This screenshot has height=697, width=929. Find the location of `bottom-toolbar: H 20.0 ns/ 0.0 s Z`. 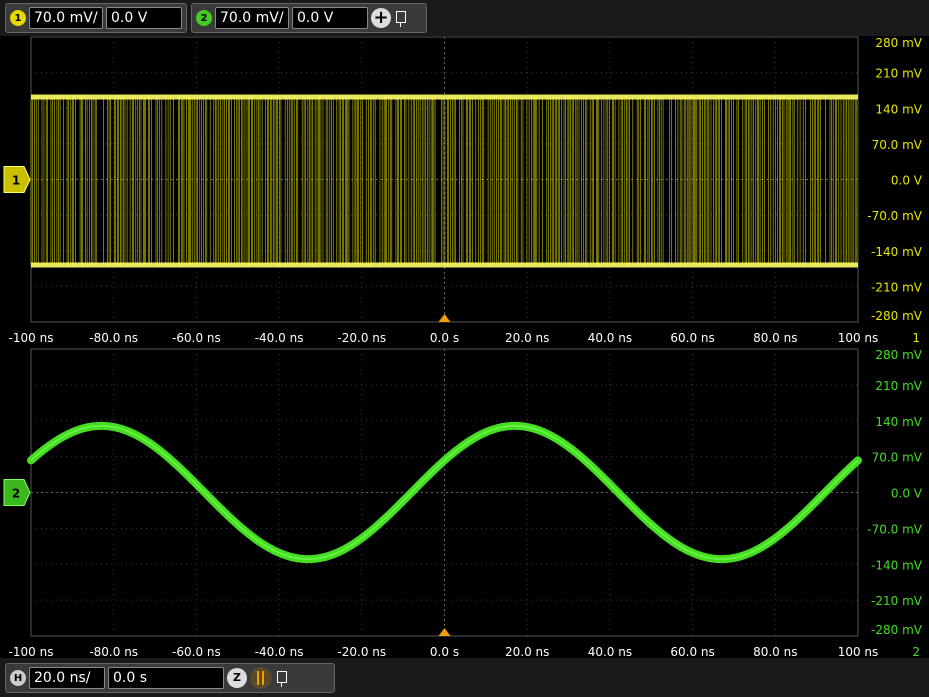

bottom-toolbar: H 20.0 ns/ 0.0 s Z is located at coordinates (464, 677).